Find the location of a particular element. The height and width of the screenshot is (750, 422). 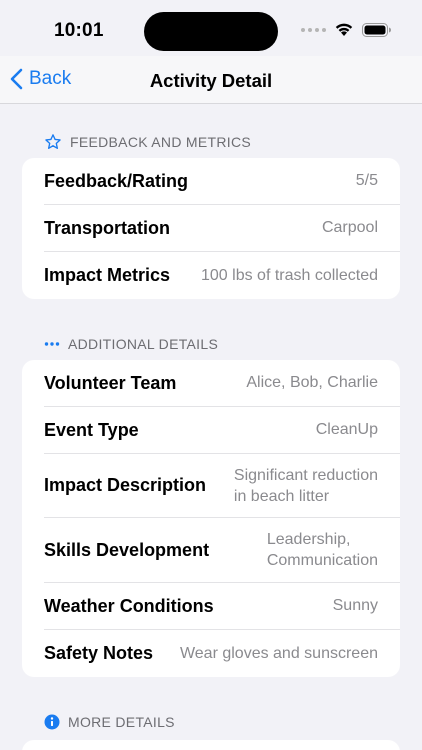

info-icon is located at coordinates (52, 722).